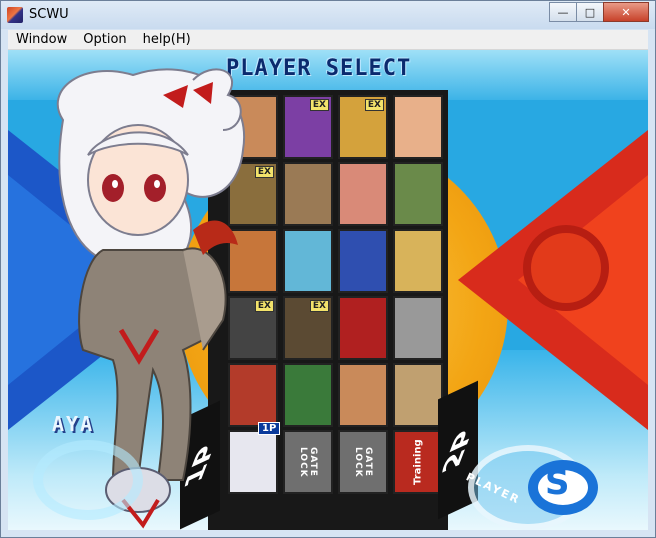 This screenshot has width=656, height=538. Describe the element at coordinates (15, 15) in the screenshot. I see `app-icon` at that location.